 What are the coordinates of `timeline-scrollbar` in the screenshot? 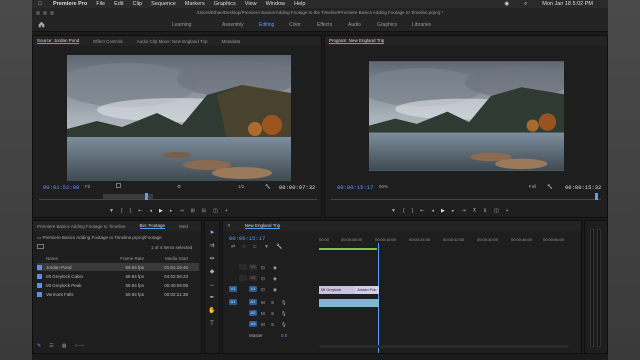 It's located at (444, 346).